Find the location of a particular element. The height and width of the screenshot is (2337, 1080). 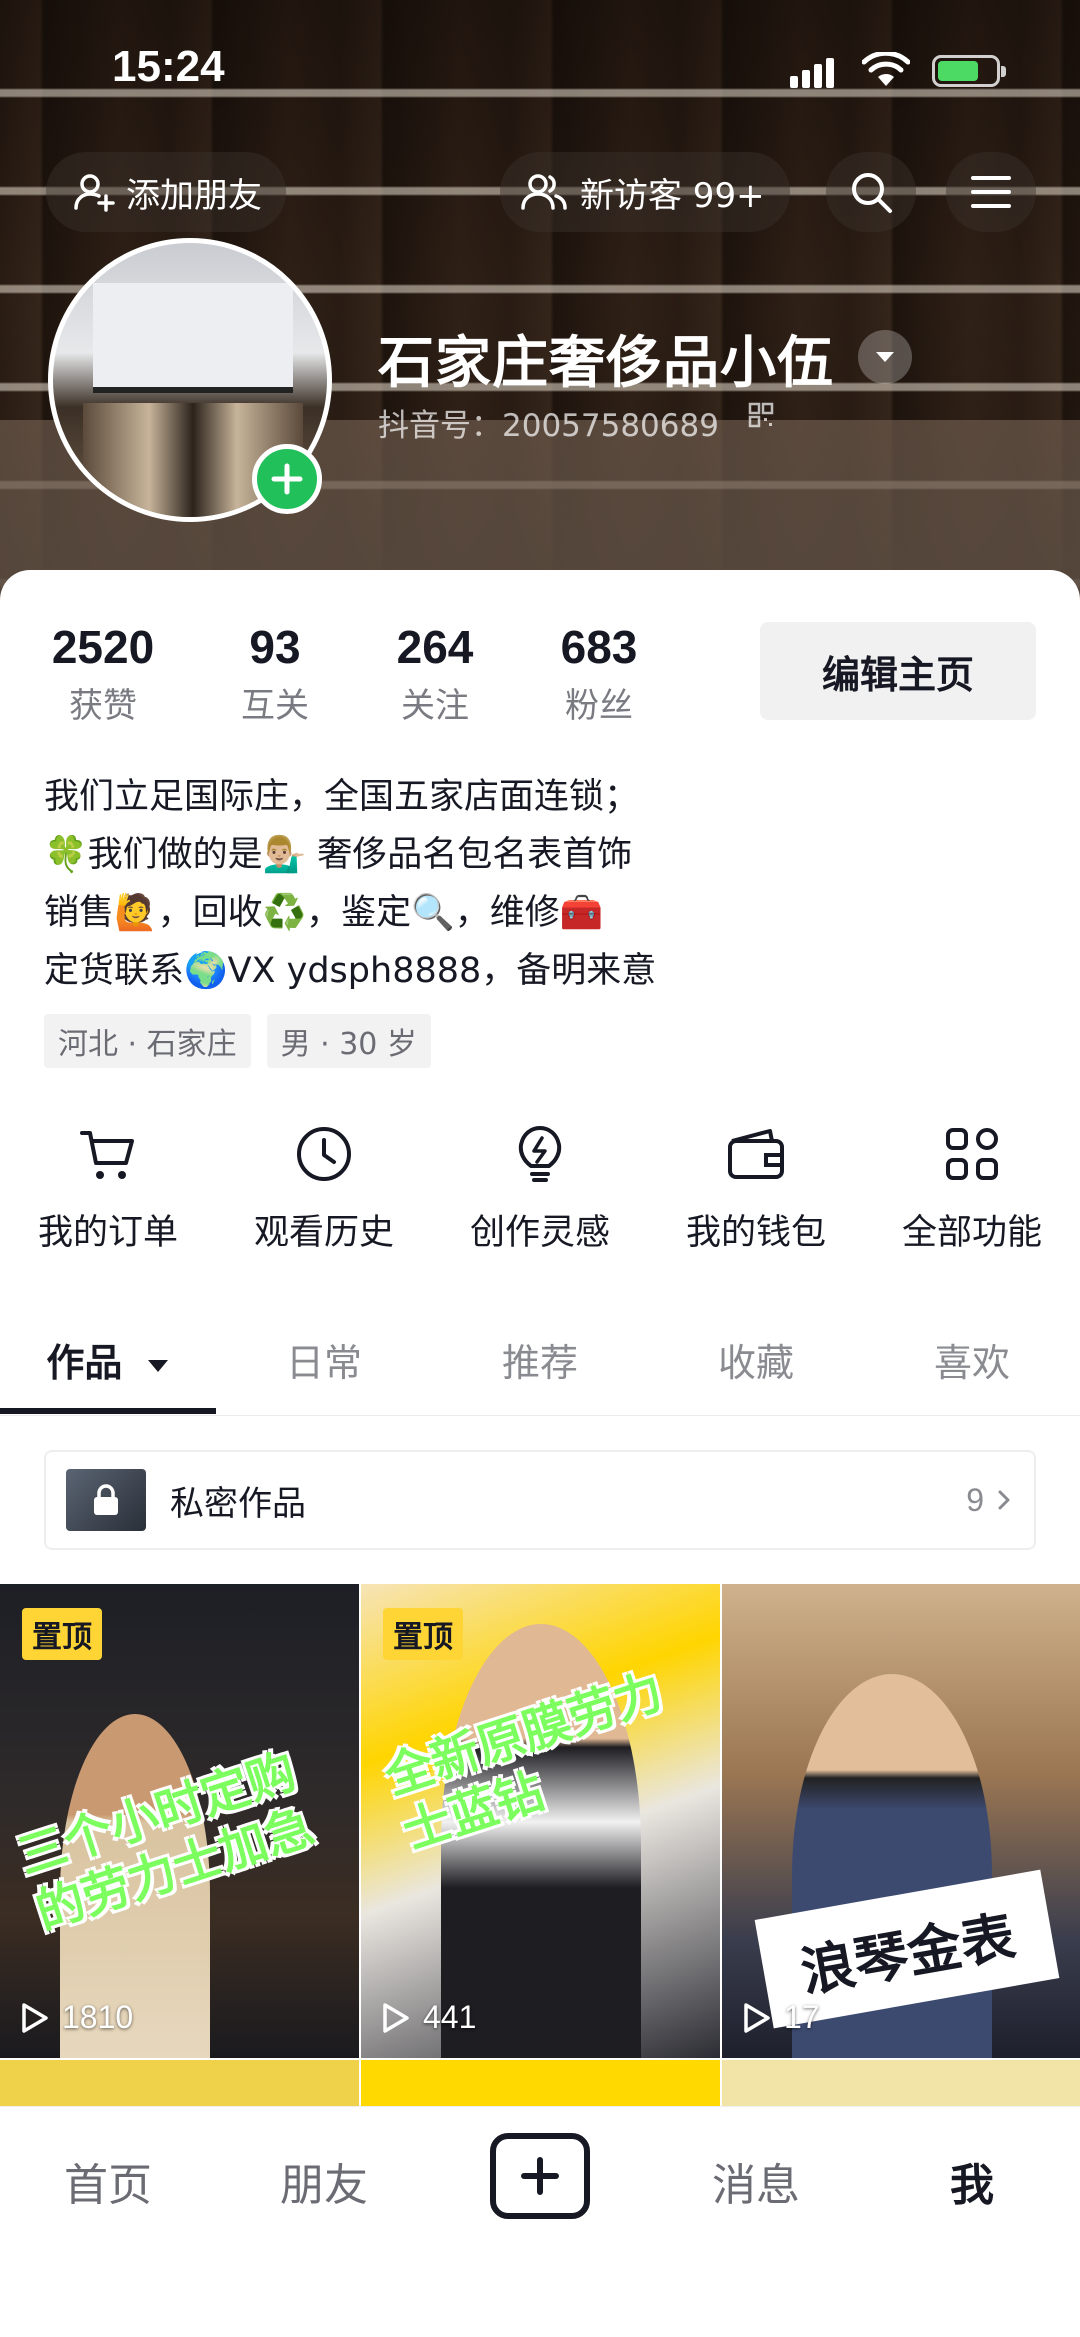

edit-profile-button: 编辑主页 is located at coordinates (898, 671).